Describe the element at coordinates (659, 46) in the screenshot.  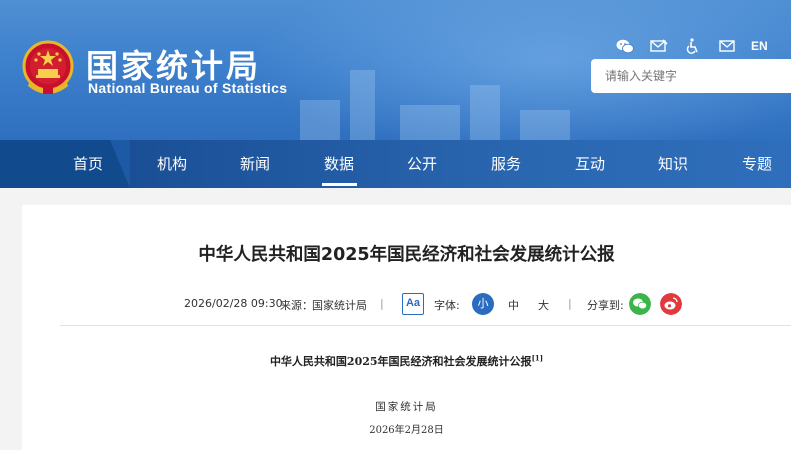
I see `mail-edit-icon` at that location.